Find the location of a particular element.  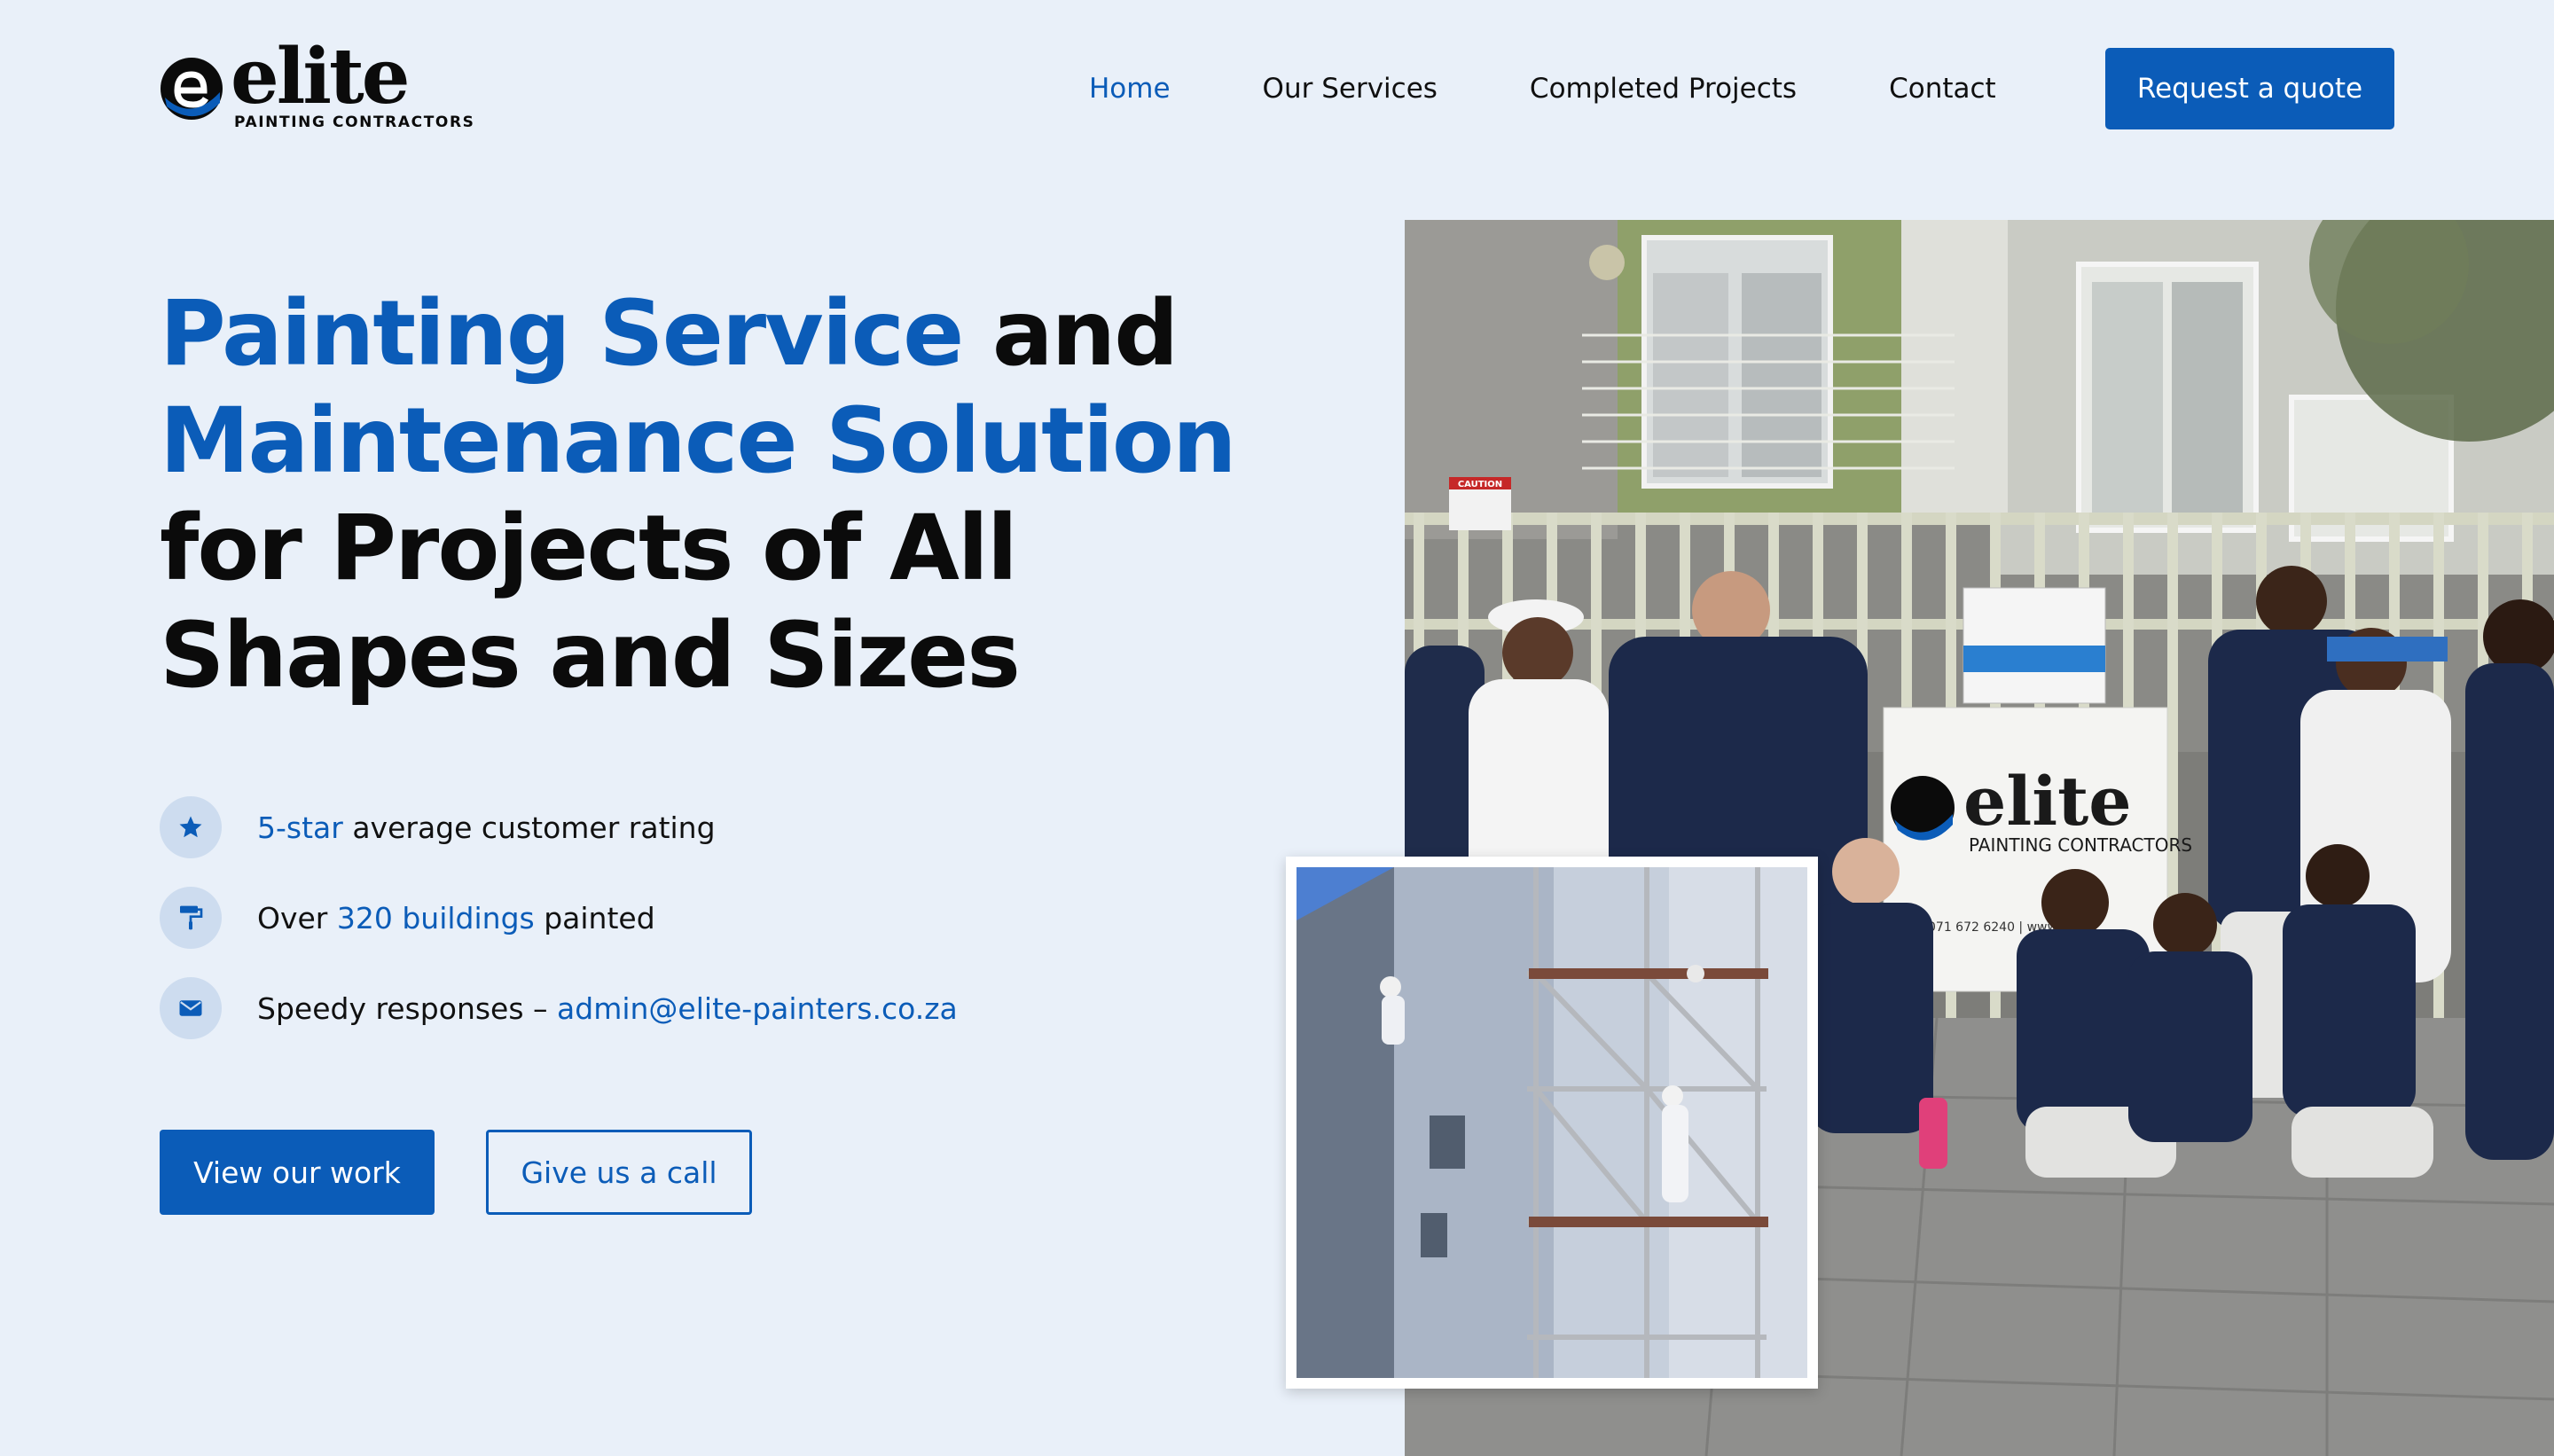

hero-heading-highlight-2: Maintenance Solution is located at coordinates (698, 441).